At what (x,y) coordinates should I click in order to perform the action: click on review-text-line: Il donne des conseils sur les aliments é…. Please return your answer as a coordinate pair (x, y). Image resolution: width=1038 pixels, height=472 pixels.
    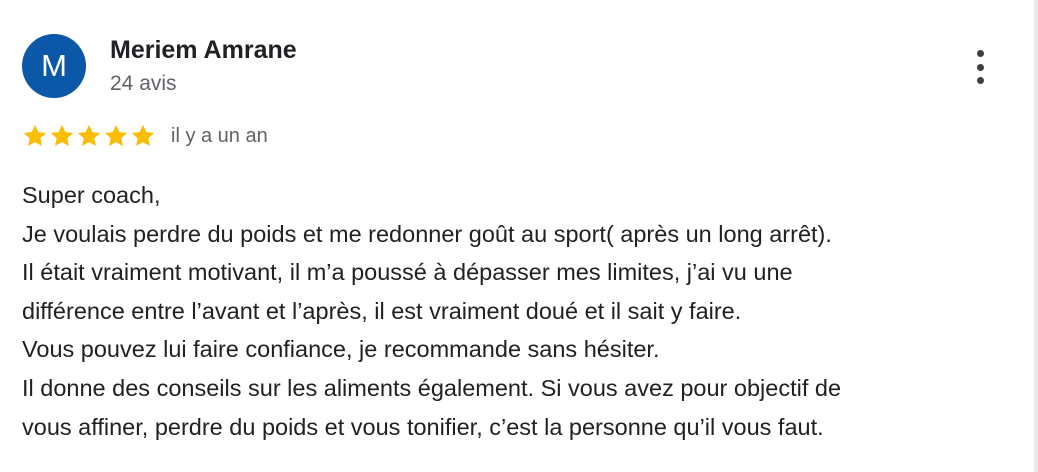
    Looking at the image, I should click on (432, 387).